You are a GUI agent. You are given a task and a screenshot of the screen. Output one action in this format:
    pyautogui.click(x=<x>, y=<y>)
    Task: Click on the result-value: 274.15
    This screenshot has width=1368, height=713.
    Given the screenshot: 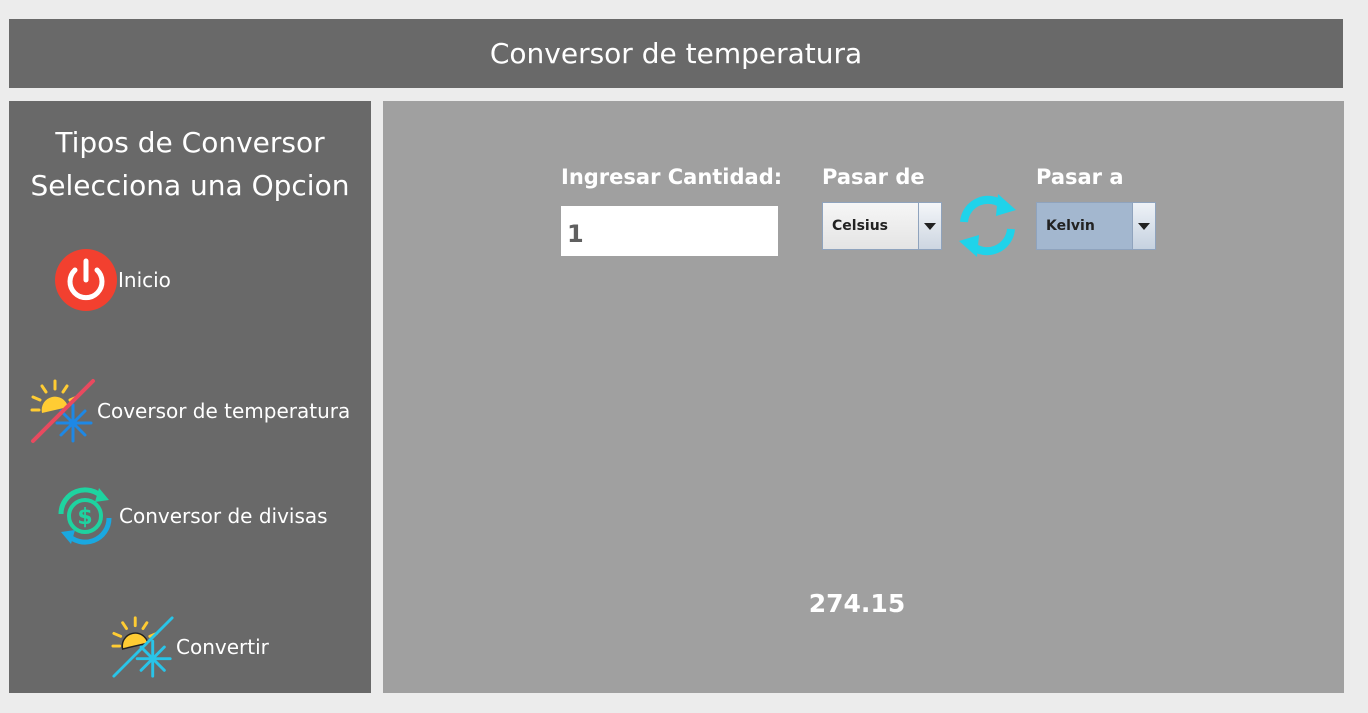 What is the action you would take?
    pyautogui.click(x=857, y=603)
    